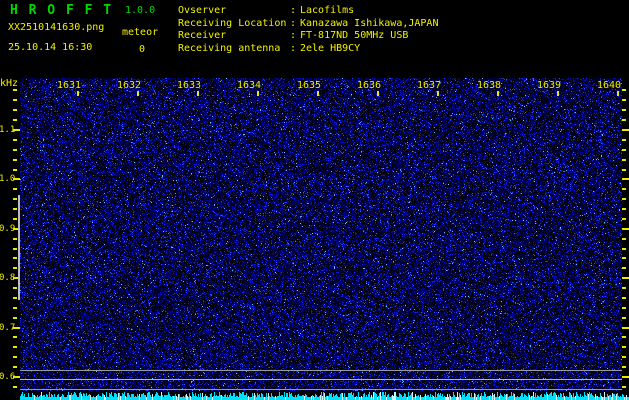  I want to click on observer-value: Lacofilms, so click(327, 10).